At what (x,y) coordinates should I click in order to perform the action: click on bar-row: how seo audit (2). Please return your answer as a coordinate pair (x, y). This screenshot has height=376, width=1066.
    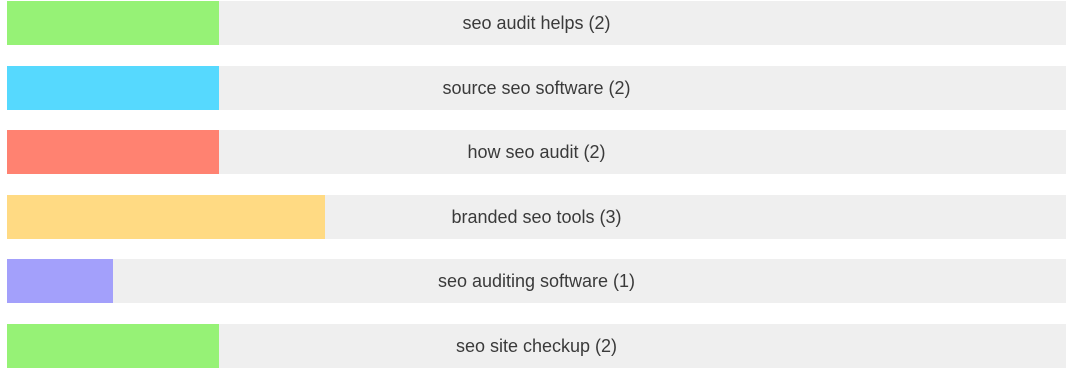
    Looking at the image, I should click on (536, 152).